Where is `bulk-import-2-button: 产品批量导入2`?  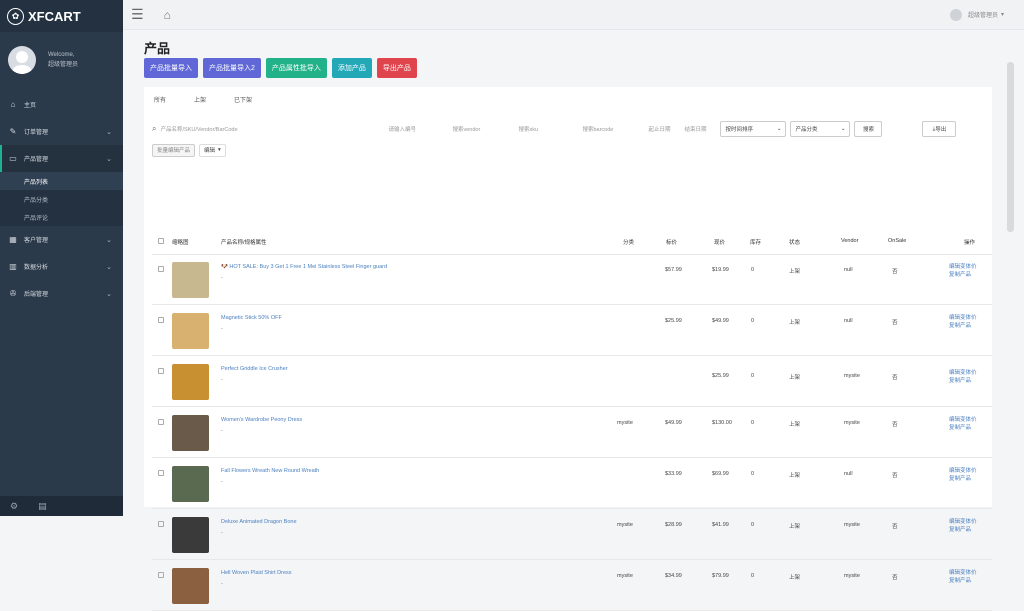
bulk-import-2-button: 产品批量导入2 is located at coordinates (232, 68).